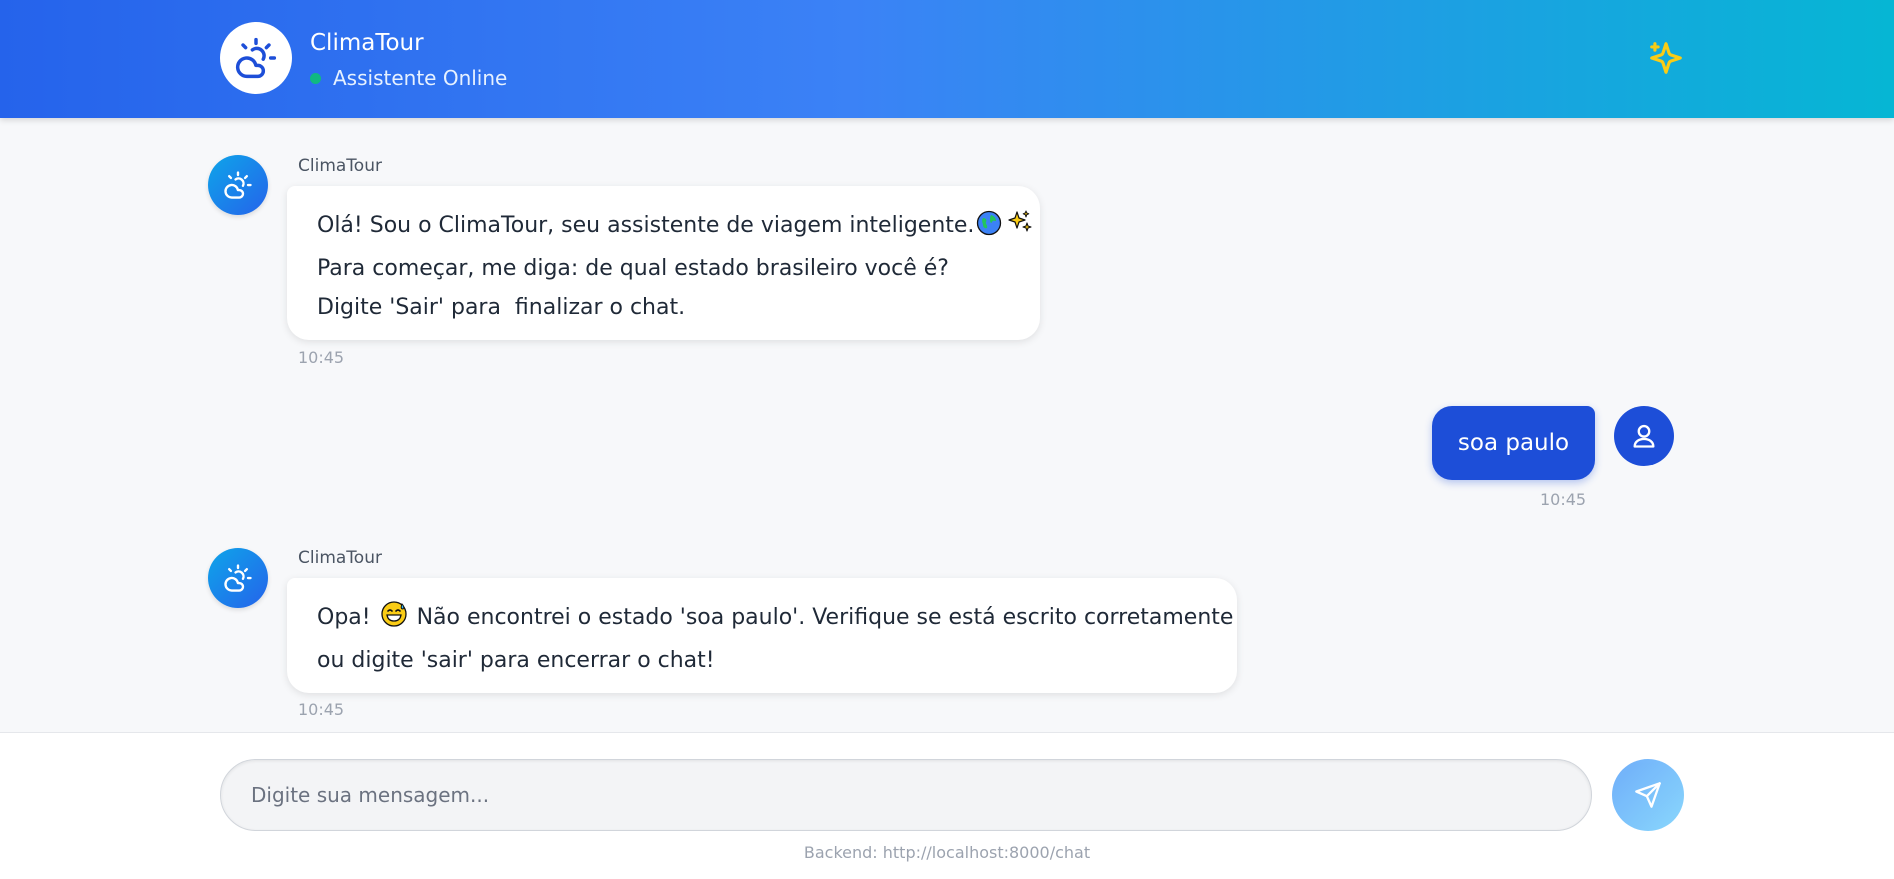 The image size is (1894, 879). I want to click on send-button, so click(1648, 795).